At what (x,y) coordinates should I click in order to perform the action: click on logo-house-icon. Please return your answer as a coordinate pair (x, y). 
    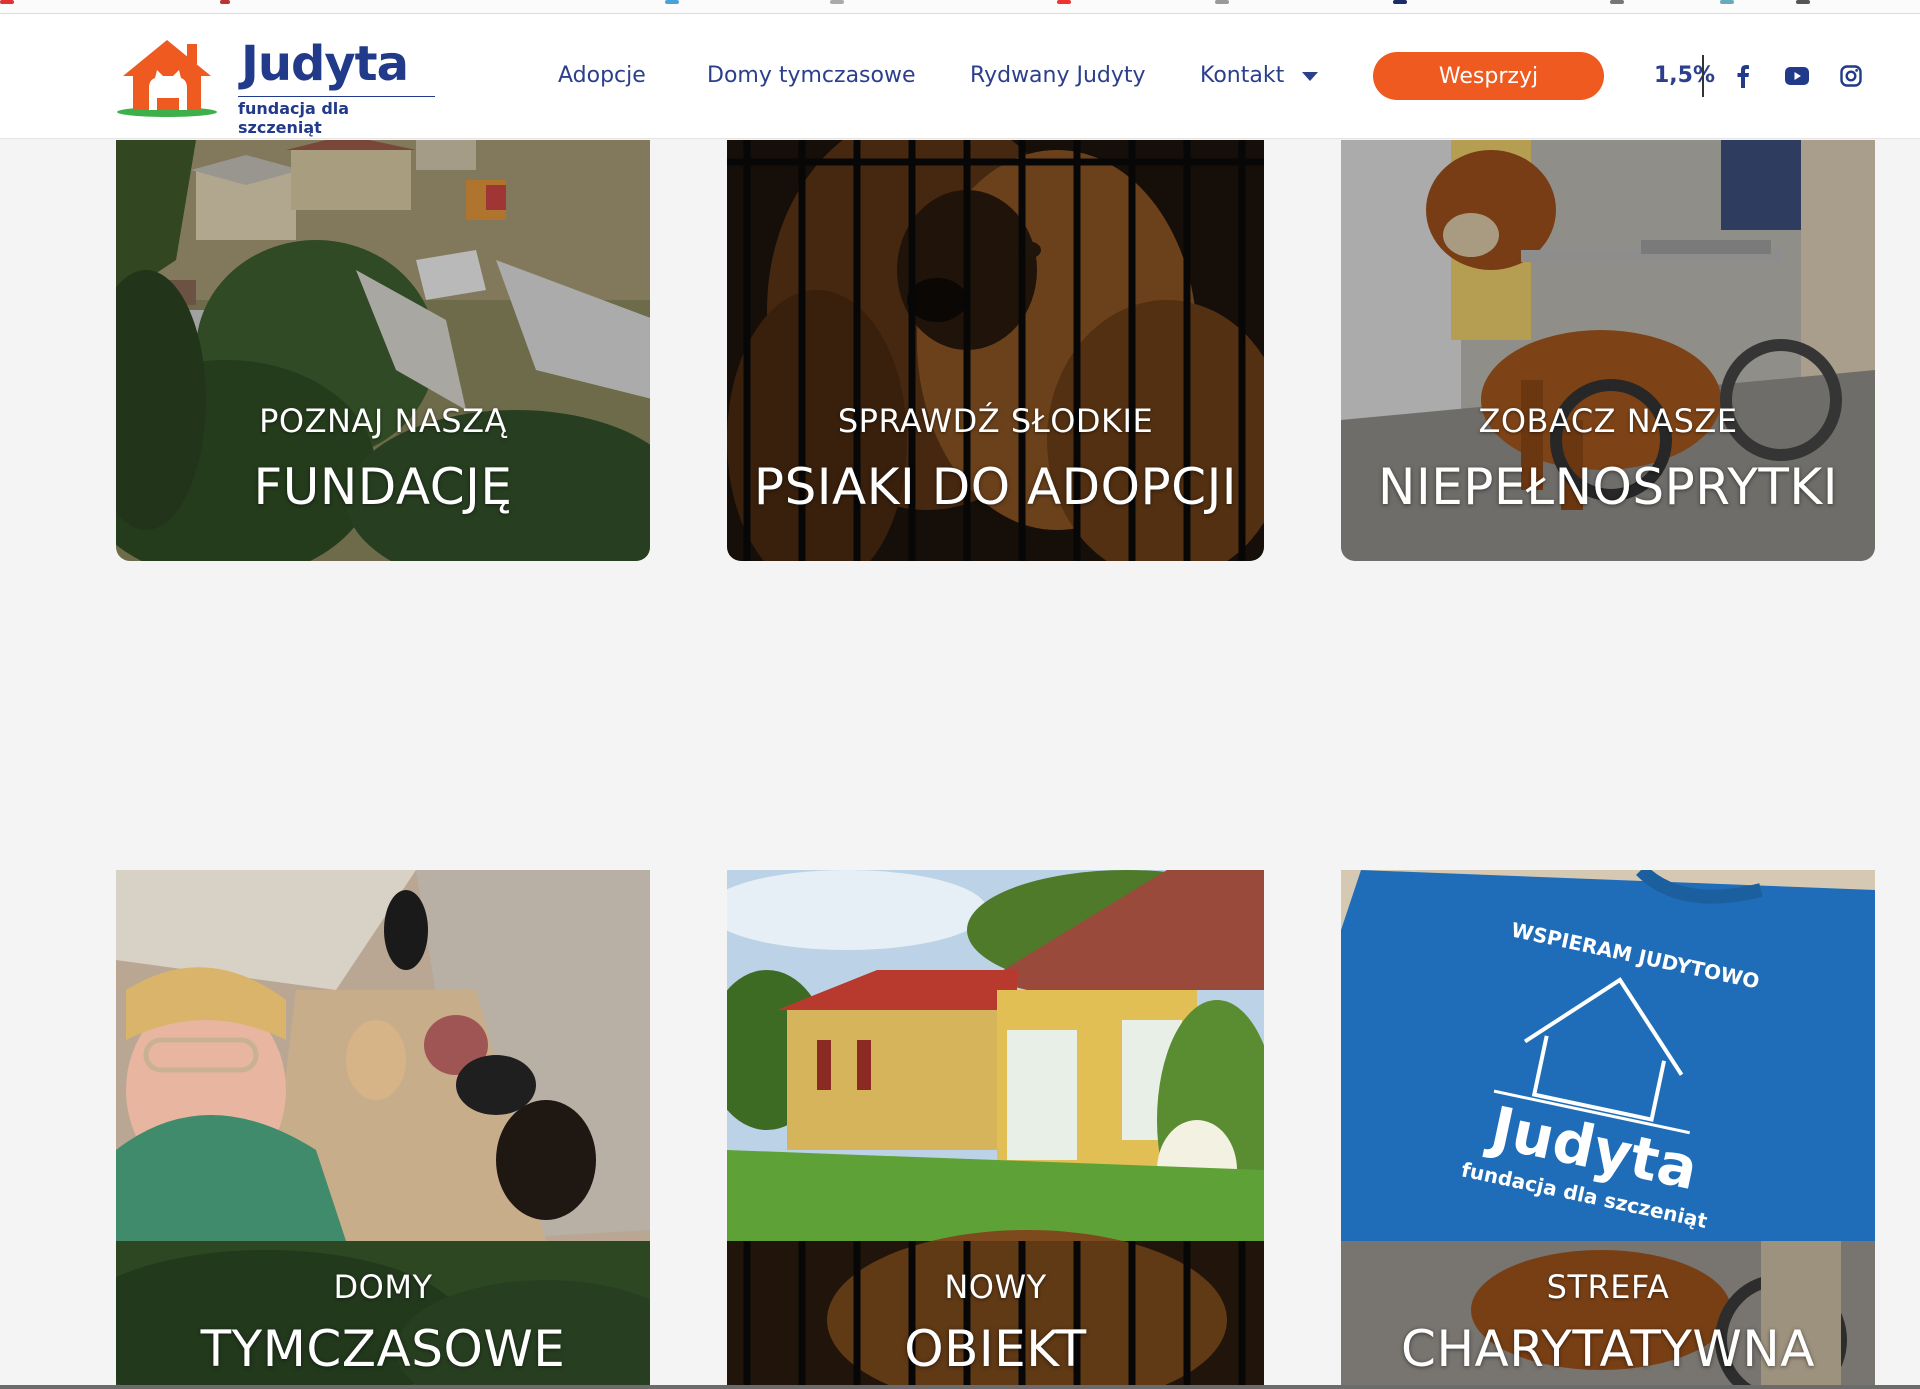
    Looking at the image, I should click on (167, 78).